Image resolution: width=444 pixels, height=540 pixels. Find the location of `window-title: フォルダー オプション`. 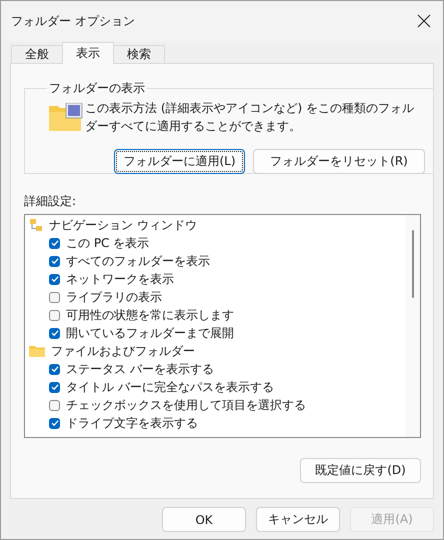

window-title: フォルダー オプション is located at coordinates (73, 21).